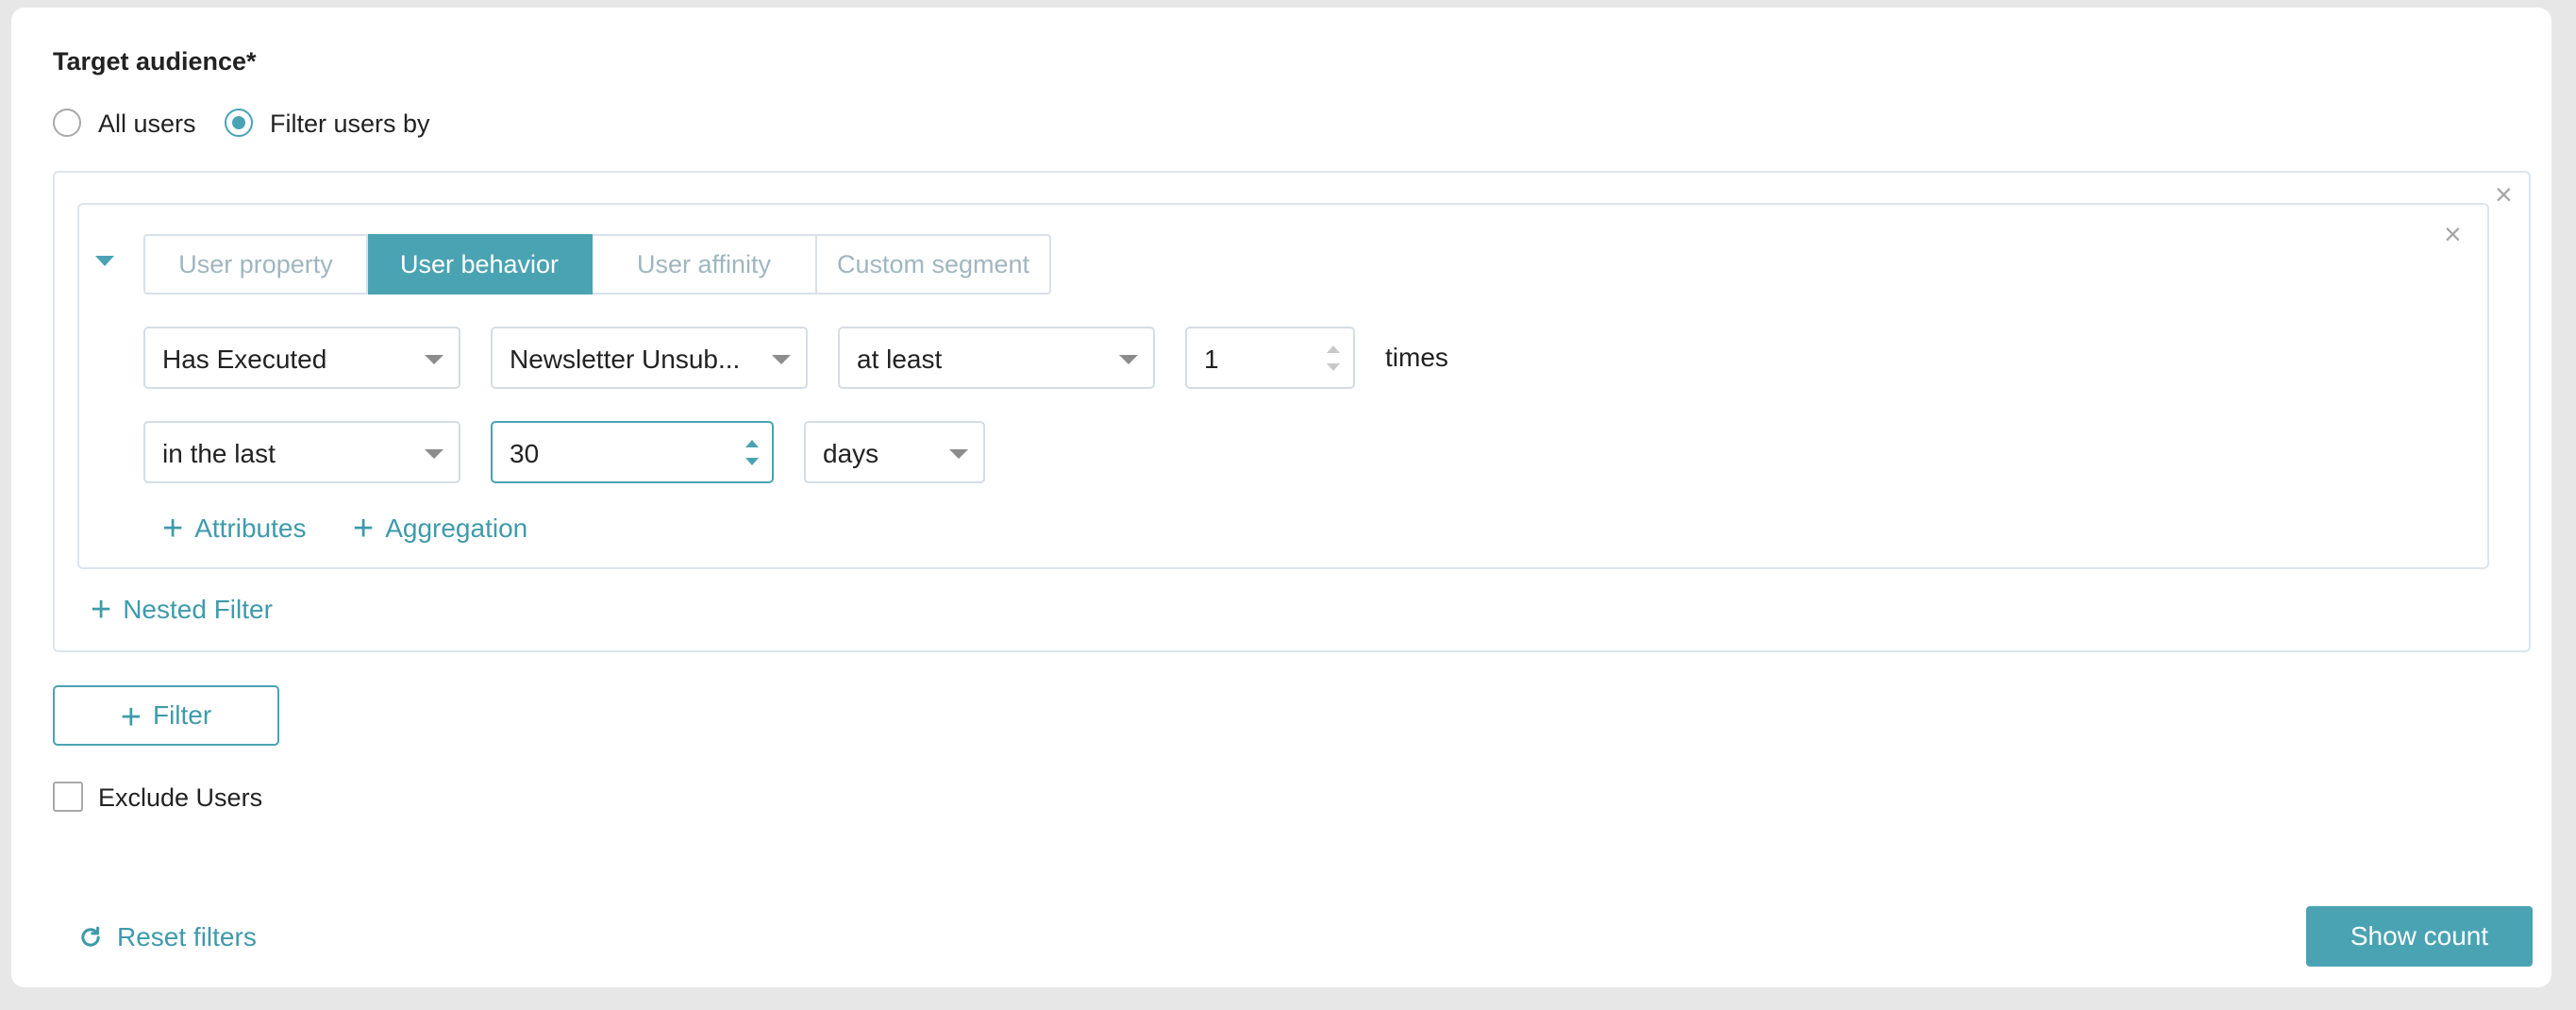  What do you see at coordinates (2419, 936) in the screenshot?
I see `show-count-button: Show count` at bounding box center [2419, 936].